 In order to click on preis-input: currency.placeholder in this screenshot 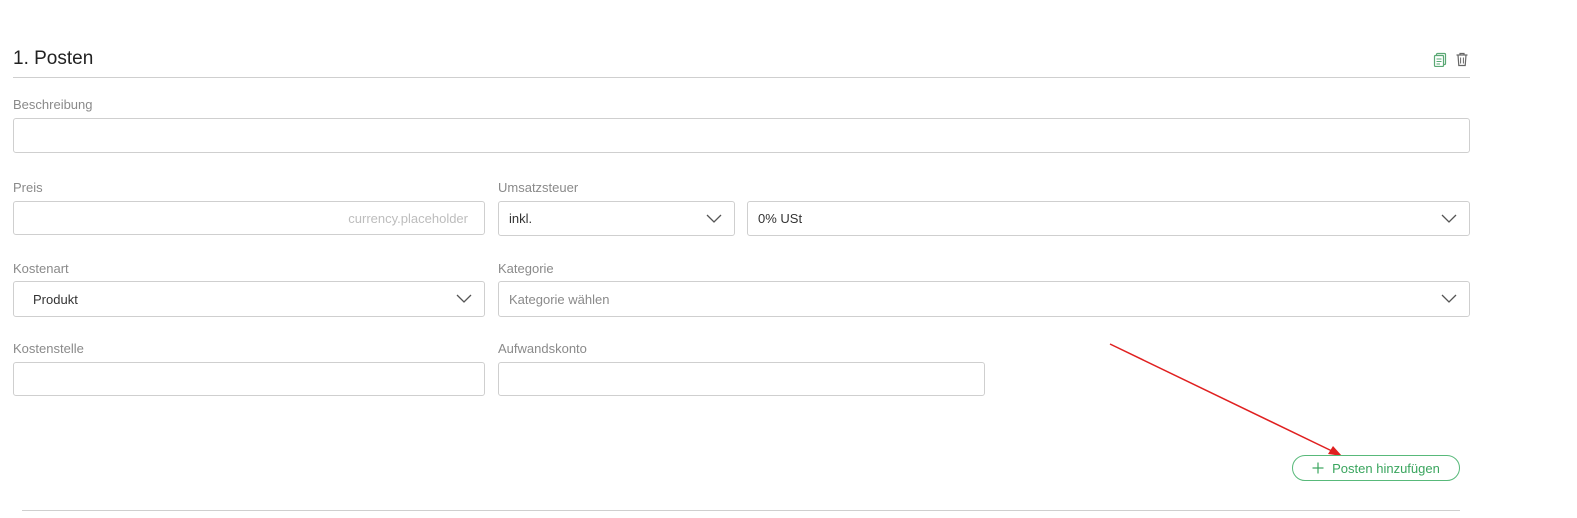, I will do `click(249, 218)`.